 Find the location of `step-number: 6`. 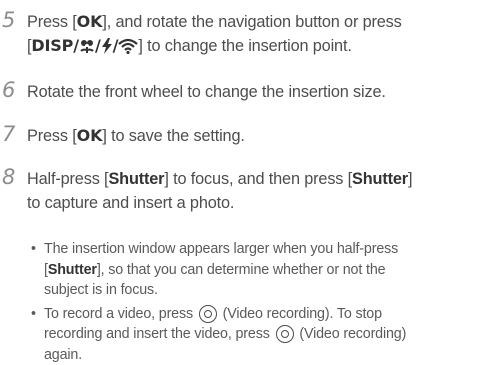

step-number: 6 is located at coordinates (8, 90).